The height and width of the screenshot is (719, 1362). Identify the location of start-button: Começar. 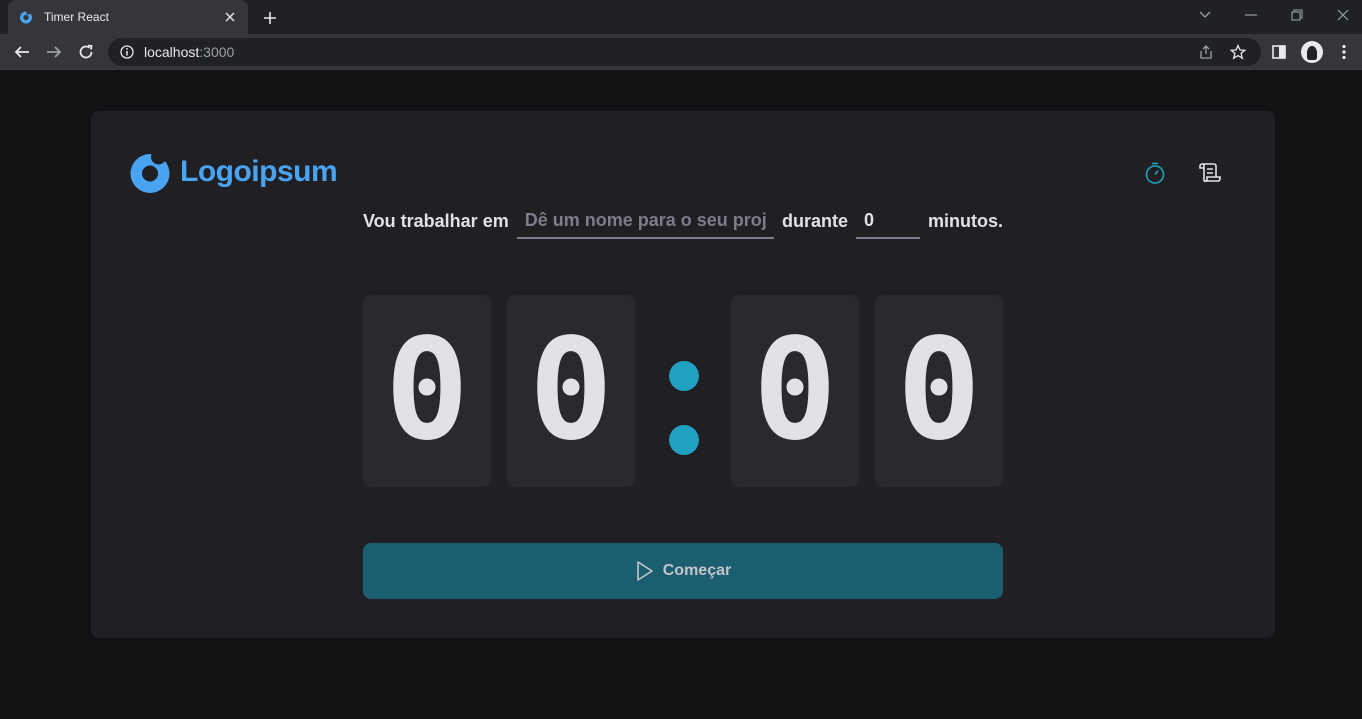
(683, 571).